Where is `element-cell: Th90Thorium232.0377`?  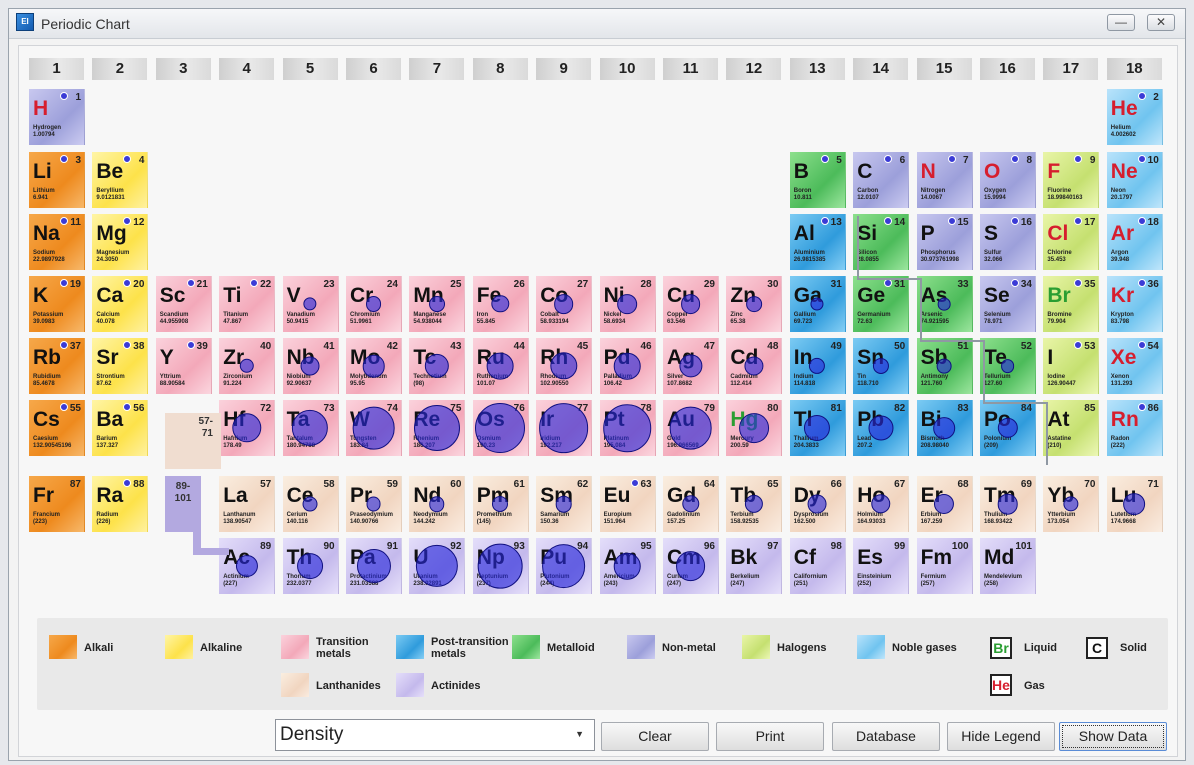
element-cell: Th90Thorium232.0377 is located at coordinates (310, 566).